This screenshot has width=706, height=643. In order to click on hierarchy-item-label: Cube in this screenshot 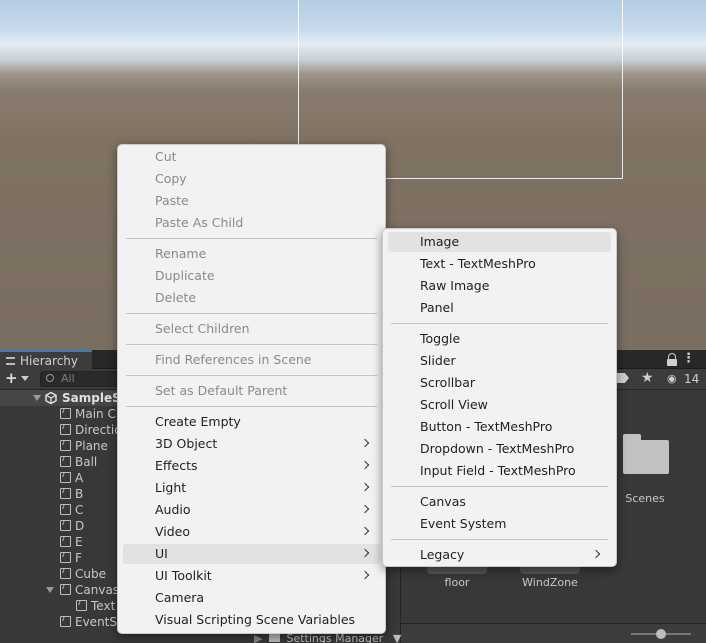, I will do `click(90, 574)`.